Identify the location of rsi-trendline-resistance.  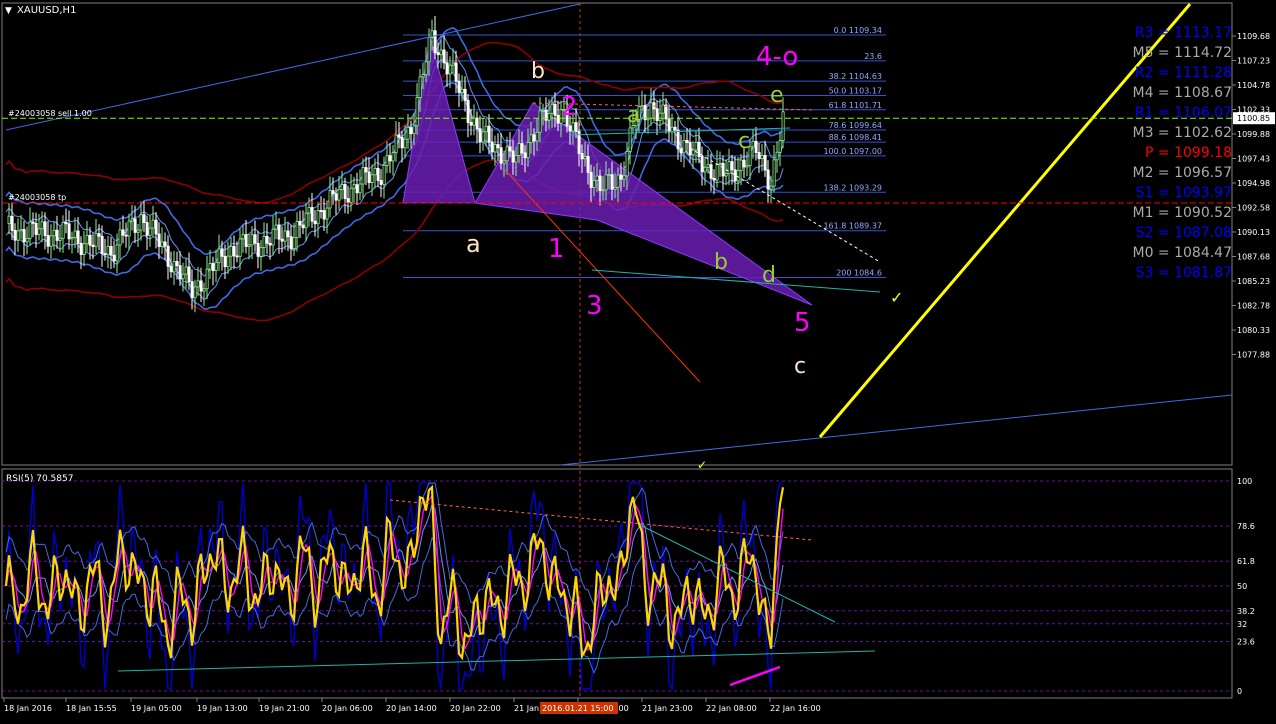
(601, 520).